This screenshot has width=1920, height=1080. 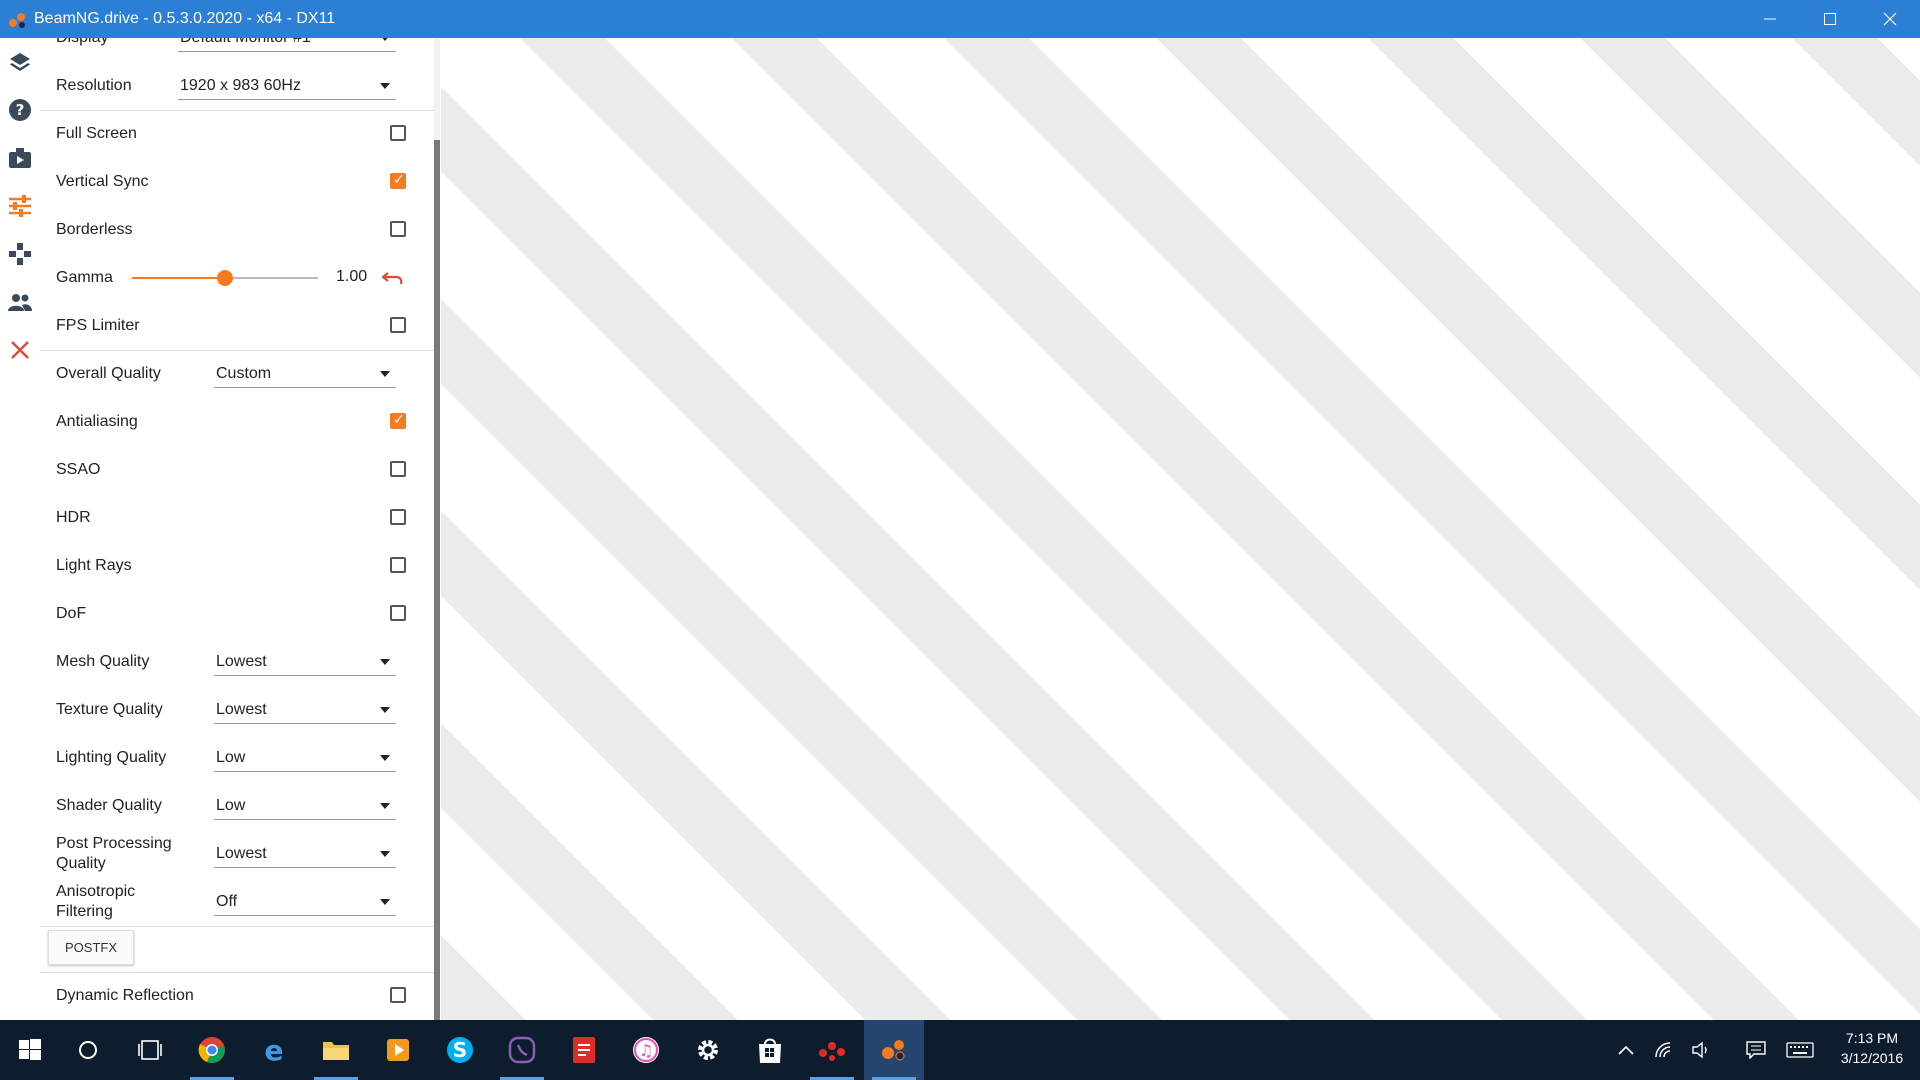 I want to click on dof-row: DoF, so click(x=237, y=614).